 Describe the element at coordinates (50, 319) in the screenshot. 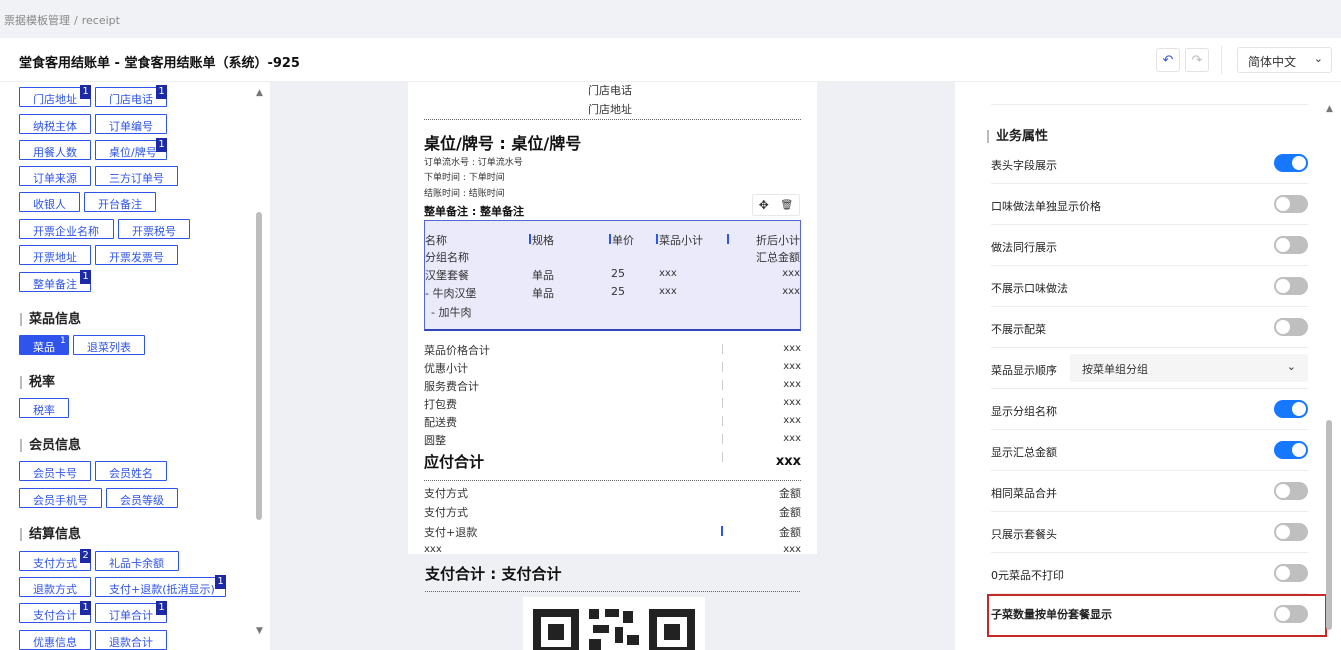

I see `section-dish-info: 菜品信息` at that location.